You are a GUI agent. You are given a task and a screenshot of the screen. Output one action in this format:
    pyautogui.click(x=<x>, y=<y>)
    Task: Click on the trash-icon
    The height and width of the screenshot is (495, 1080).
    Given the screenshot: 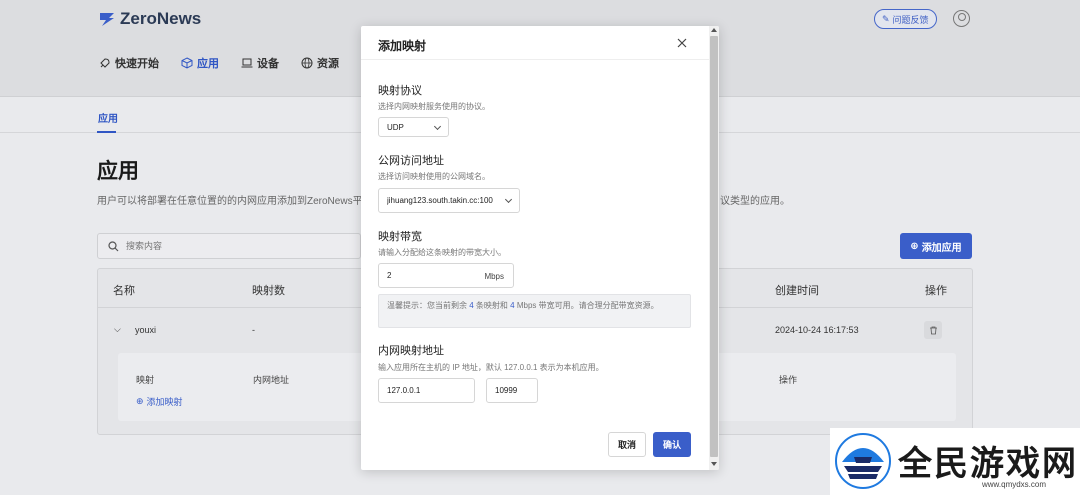 What is the action you would take?
    pyautogui.click(x=933, y=330)
    